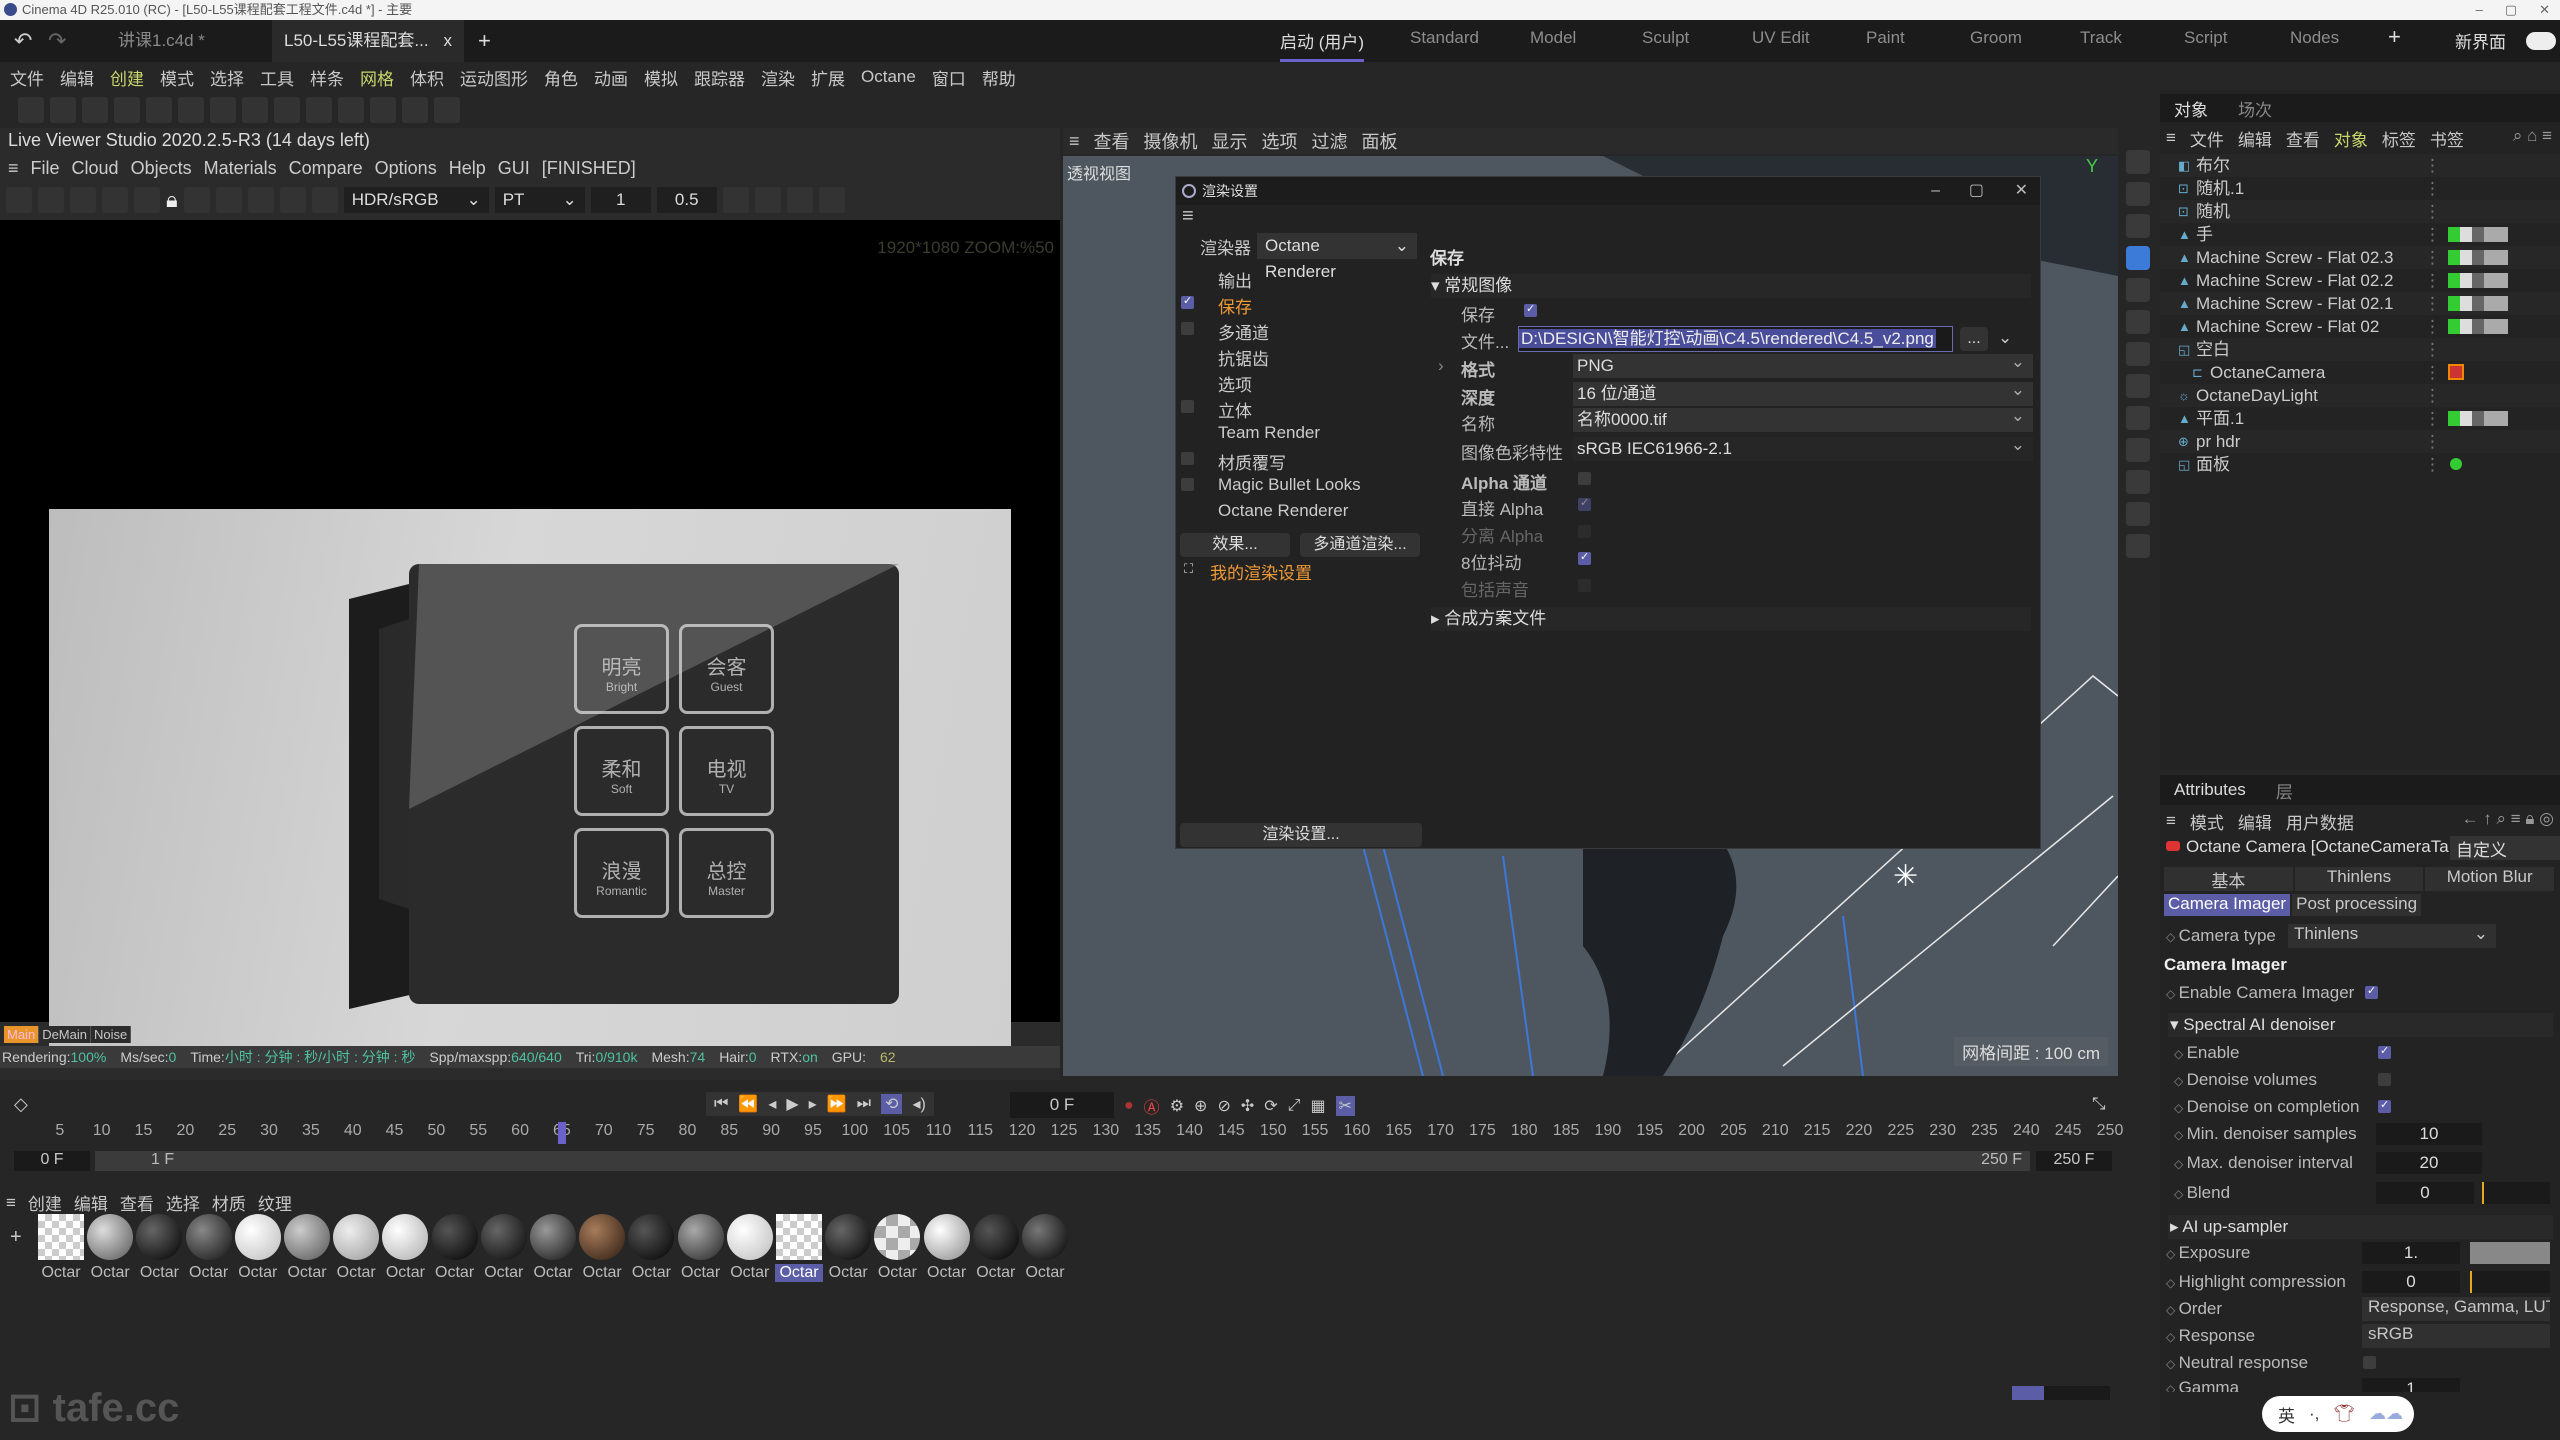 The width and height of the screenshot is (2560, 1440). I want to click on blend-field: 0, so click(2425, 1193).